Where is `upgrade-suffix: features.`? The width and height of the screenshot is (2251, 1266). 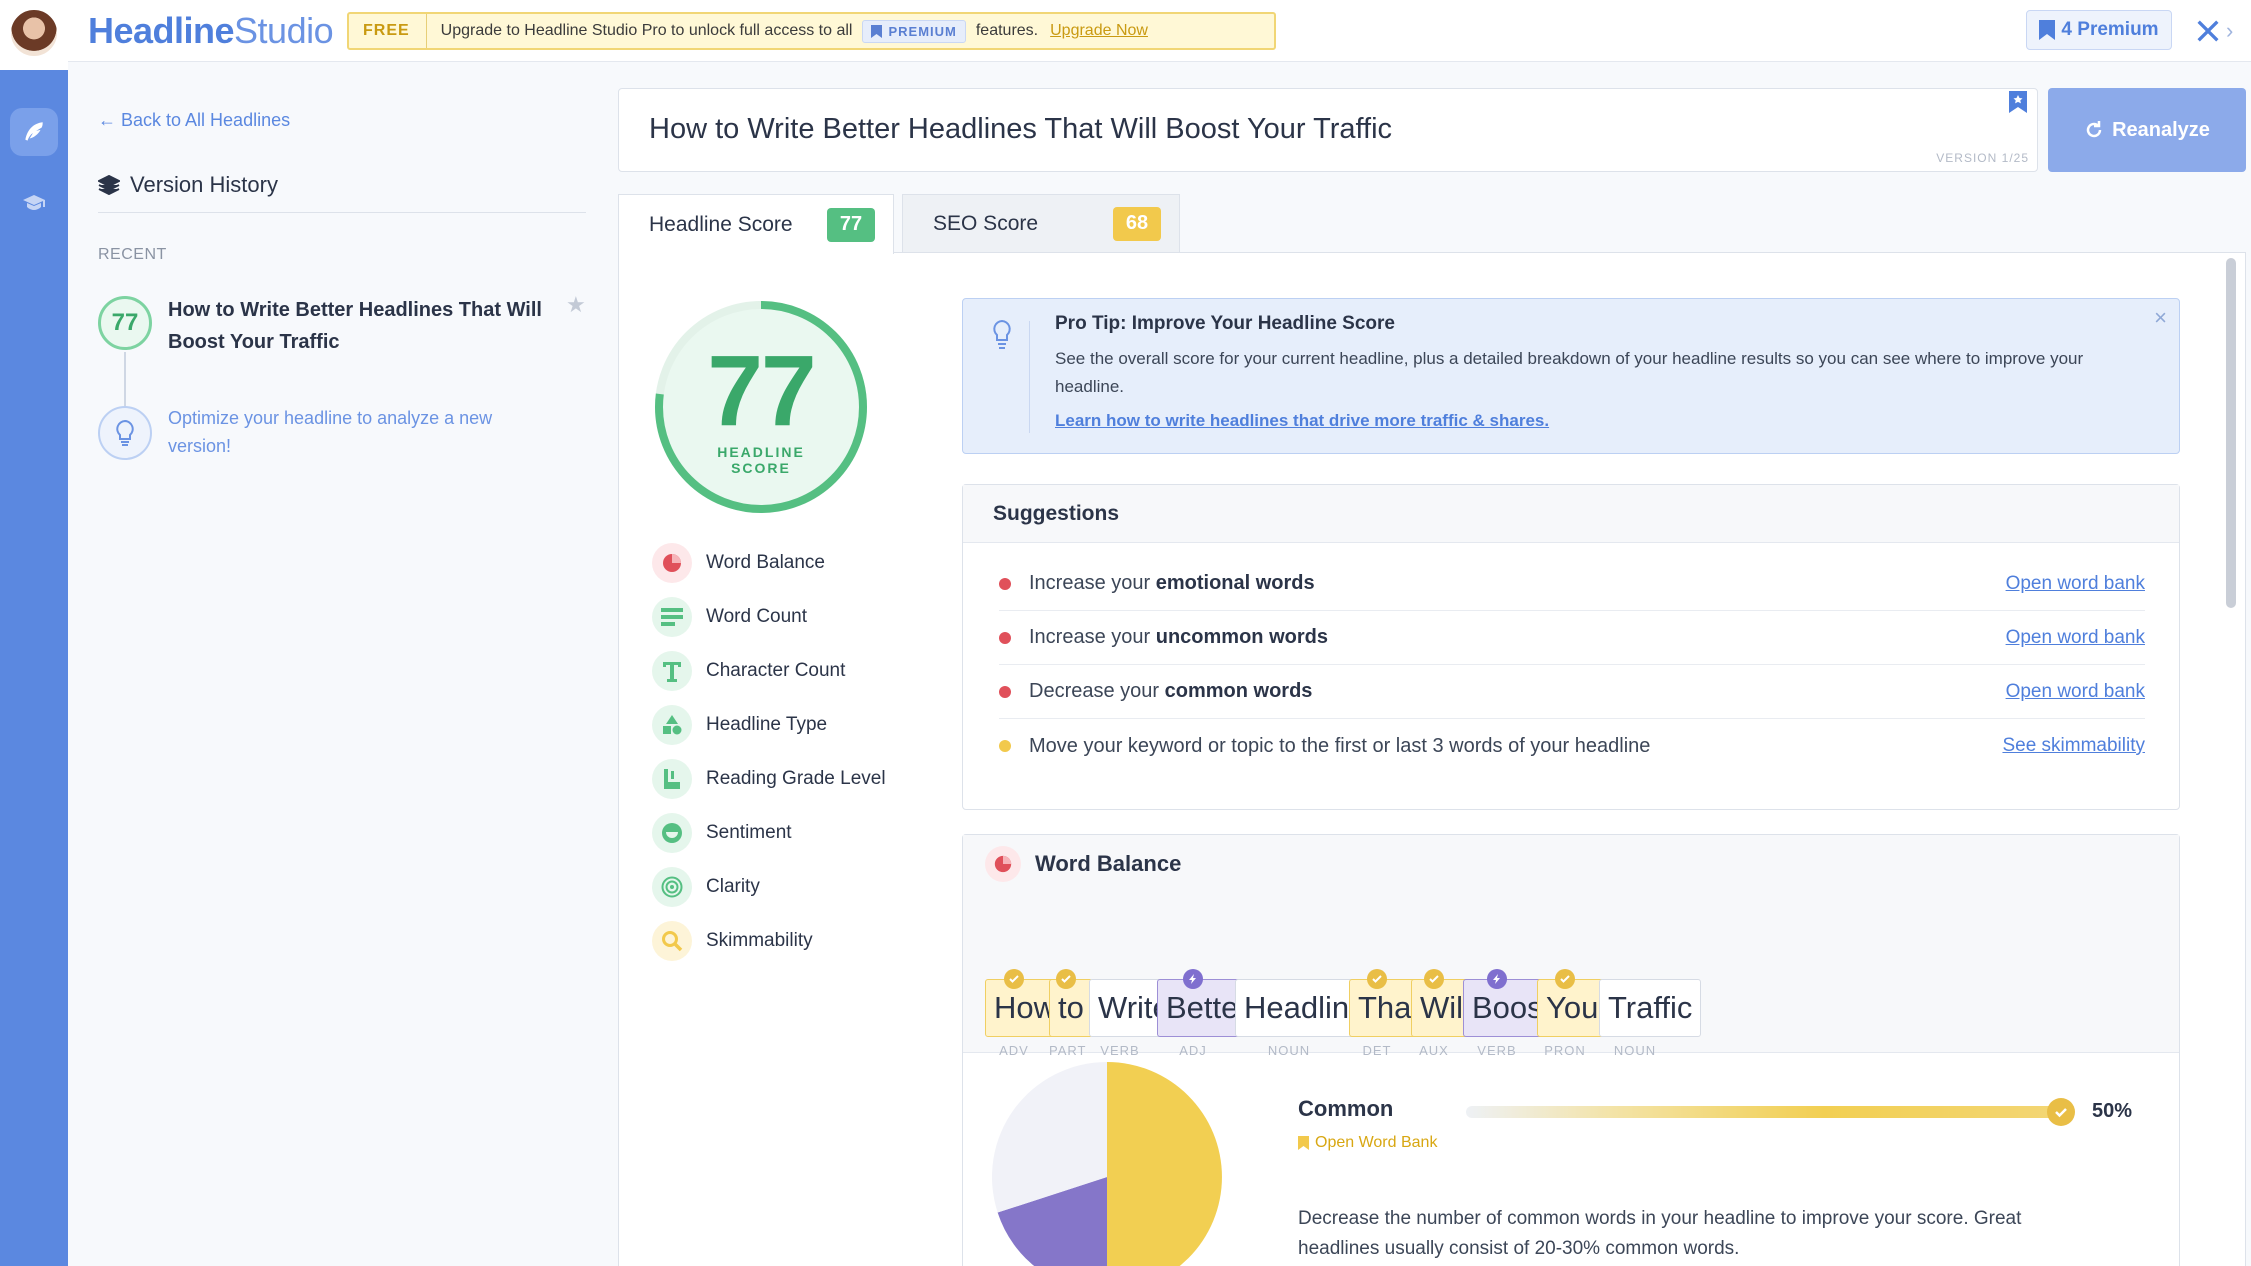
upgrade-suffix: features. is located at coordinates (1007, 30).